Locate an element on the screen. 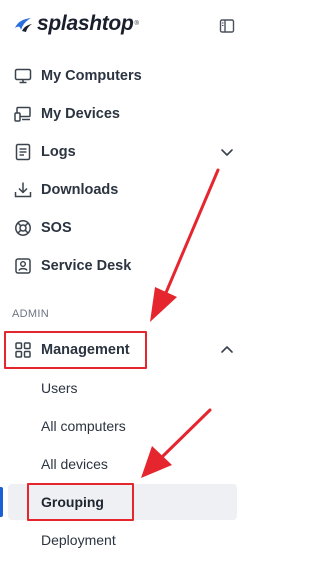 The image size is (320, 562). download-icon is located at coordinates (23, 190).